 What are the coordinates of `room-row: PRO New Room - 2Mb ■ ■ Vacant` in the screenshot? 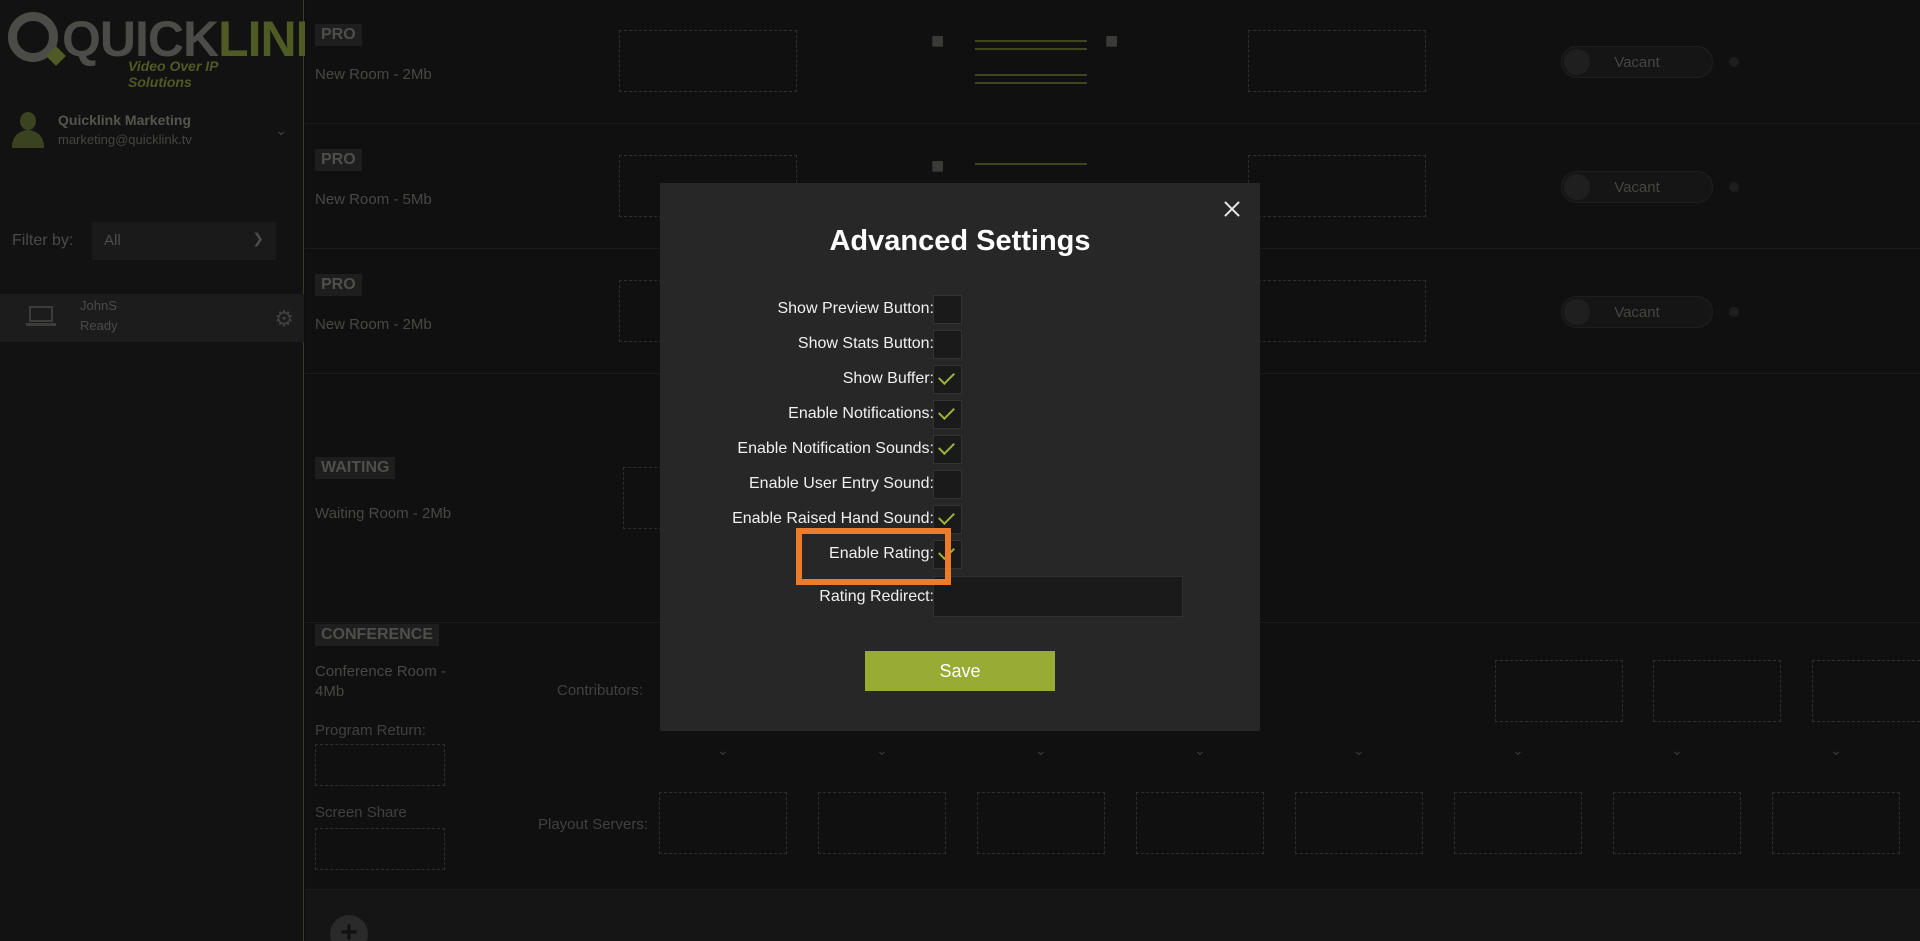 It's located at (1112, 62).